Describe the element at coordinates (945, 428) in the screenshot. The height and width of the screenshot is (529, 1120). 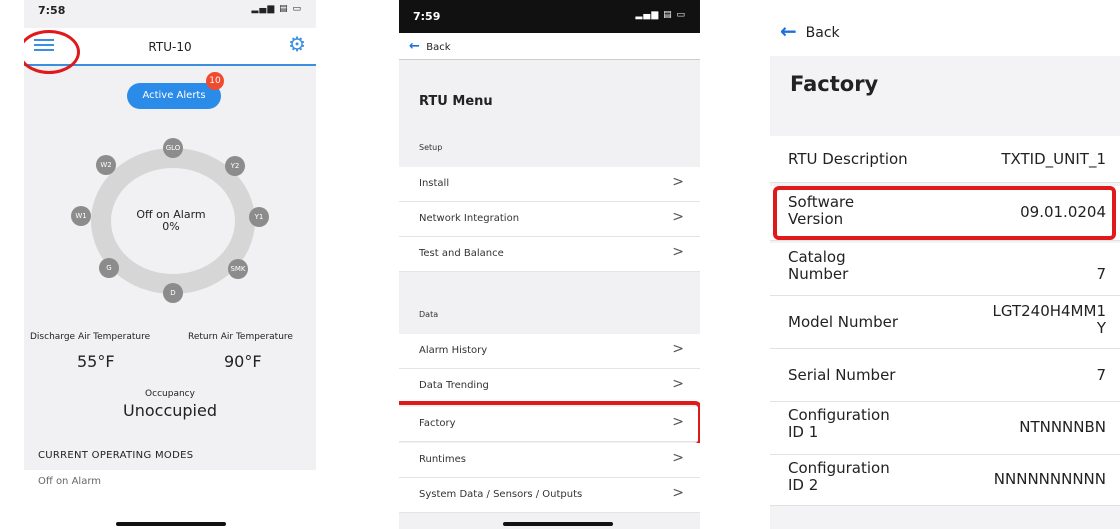
I see `factory-row-configuration-id-1: Configuration ID 1 NTNNNNBN` at that location.